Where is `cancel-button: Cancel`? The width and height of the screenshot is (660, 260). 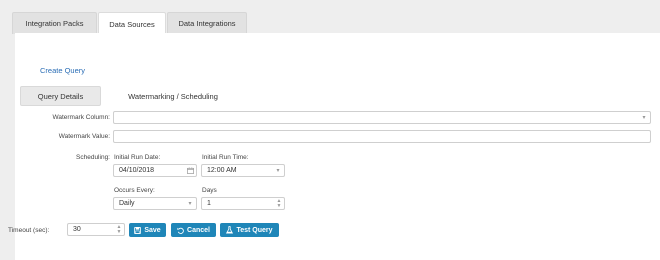 cancel-button: Cancel is located at coordinates (193, 230).